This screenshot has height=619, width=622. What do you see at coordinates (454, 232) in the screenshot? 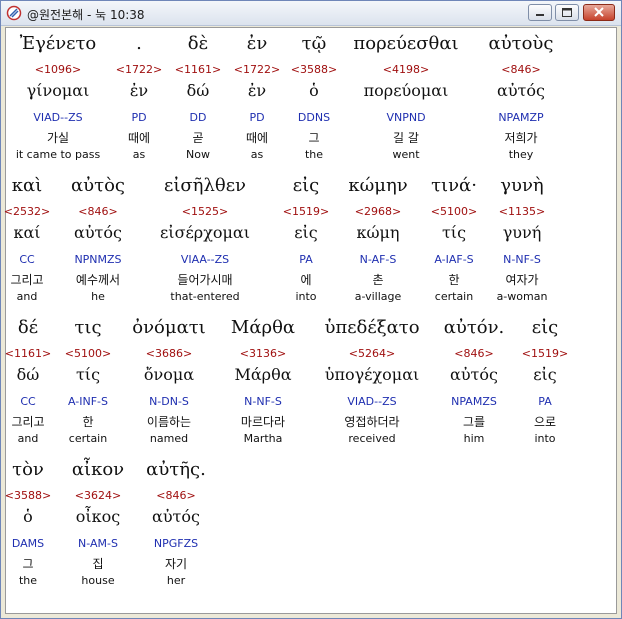
I see `word-lemma: τίς` at bounding box center [454, 232].